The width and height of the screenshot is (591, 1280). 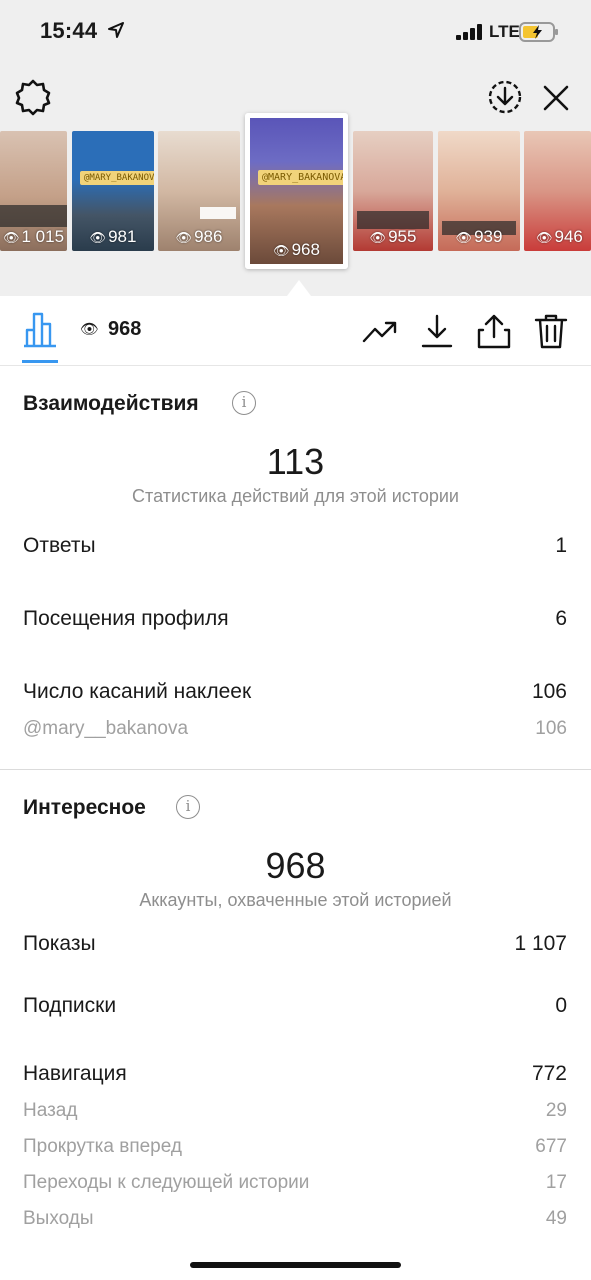 What do you see at coordinates (488, 236) in the screenshot?
I see `story-views: 939` at bounding box center [488, 236].